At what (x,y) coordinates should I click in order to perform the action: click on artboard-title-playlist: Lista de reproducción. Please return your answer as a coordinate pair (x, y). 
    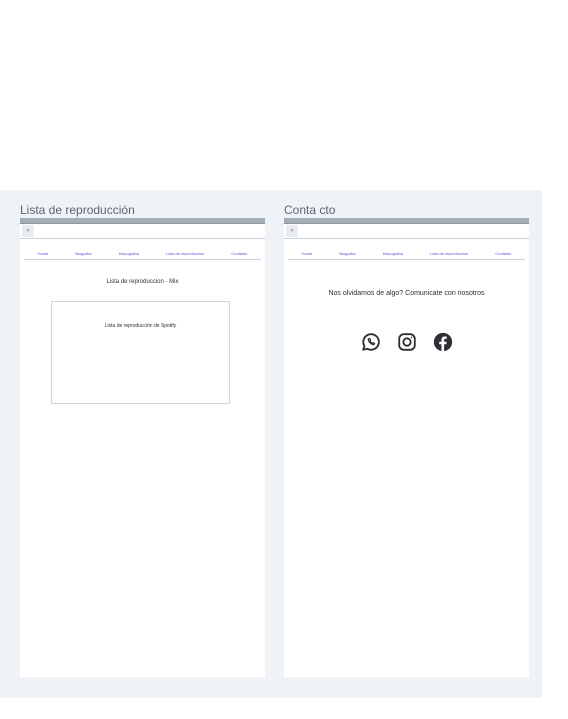
    Looking at the image, I should click on (77, 210).